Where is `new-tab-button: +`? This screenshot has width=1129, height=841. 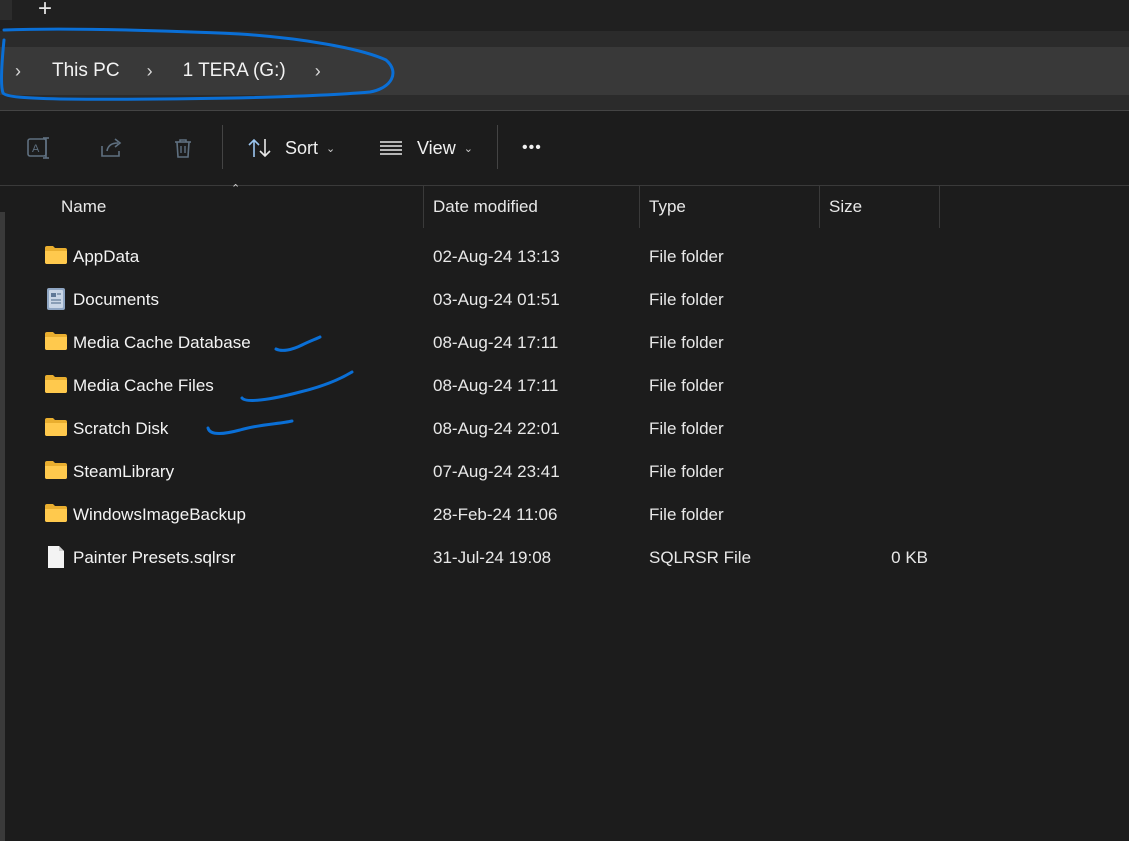
new-tab-button: + is located at coordinates (45, 10).